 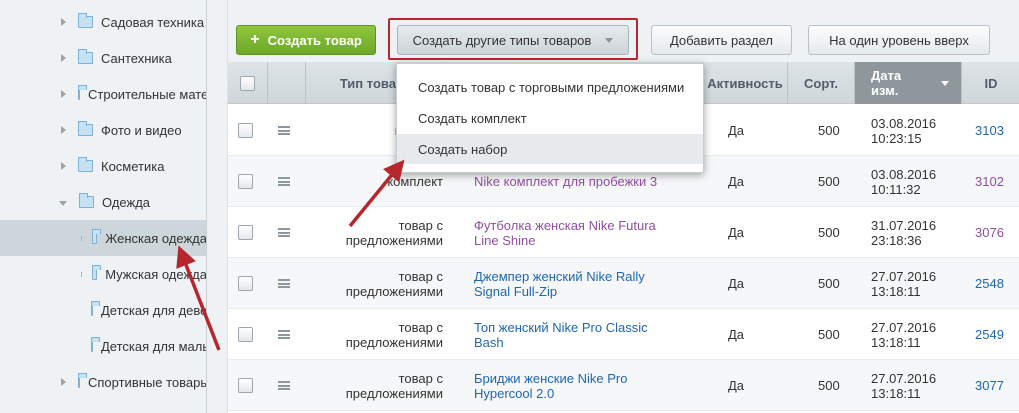 I want to click on column-date-label: Дата изм., so click(x=886, y=83).